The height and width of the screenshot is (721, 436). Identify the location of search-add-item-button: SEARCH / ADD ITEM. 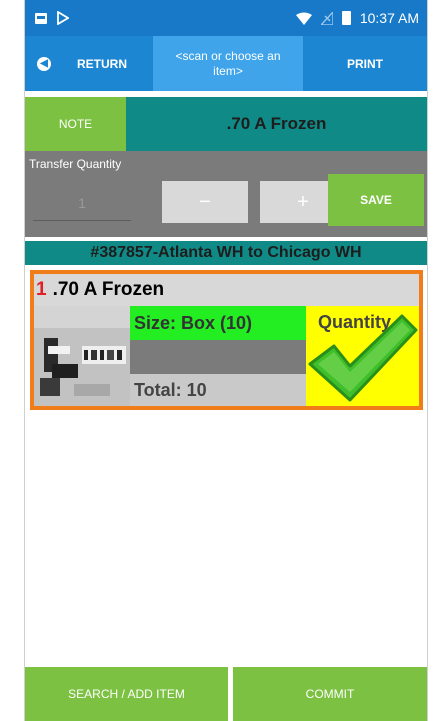
(126, 694).